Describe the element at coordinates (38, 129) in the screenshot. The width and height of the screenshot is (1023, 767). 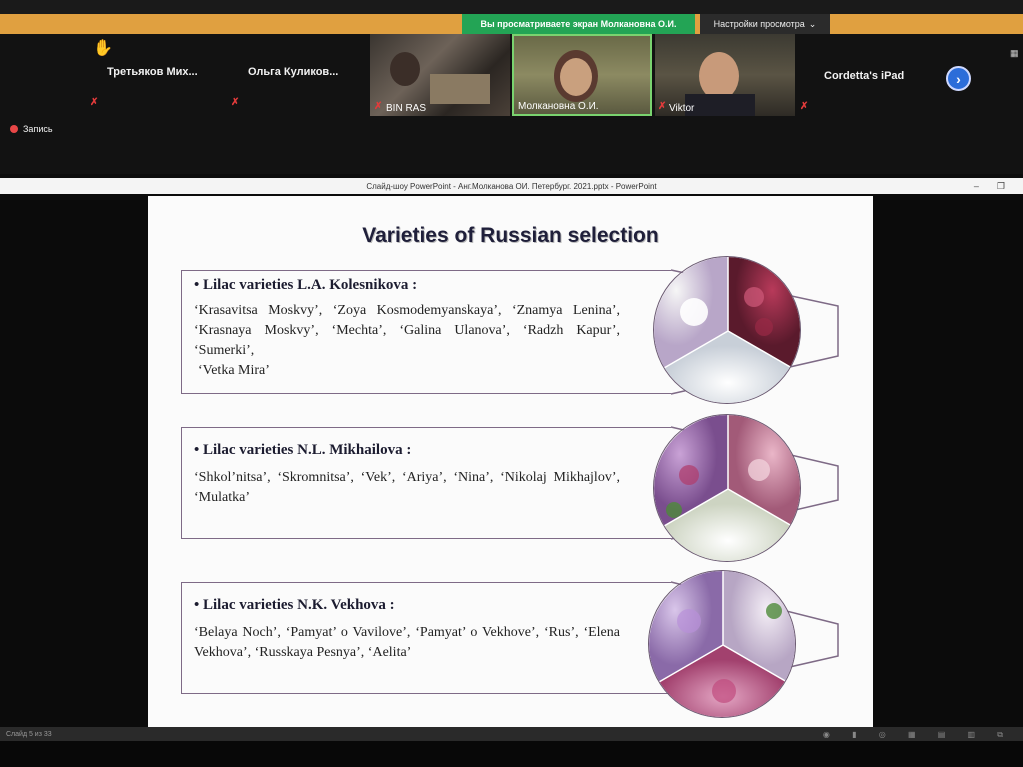
I see `recording-label: Запись` at that location.